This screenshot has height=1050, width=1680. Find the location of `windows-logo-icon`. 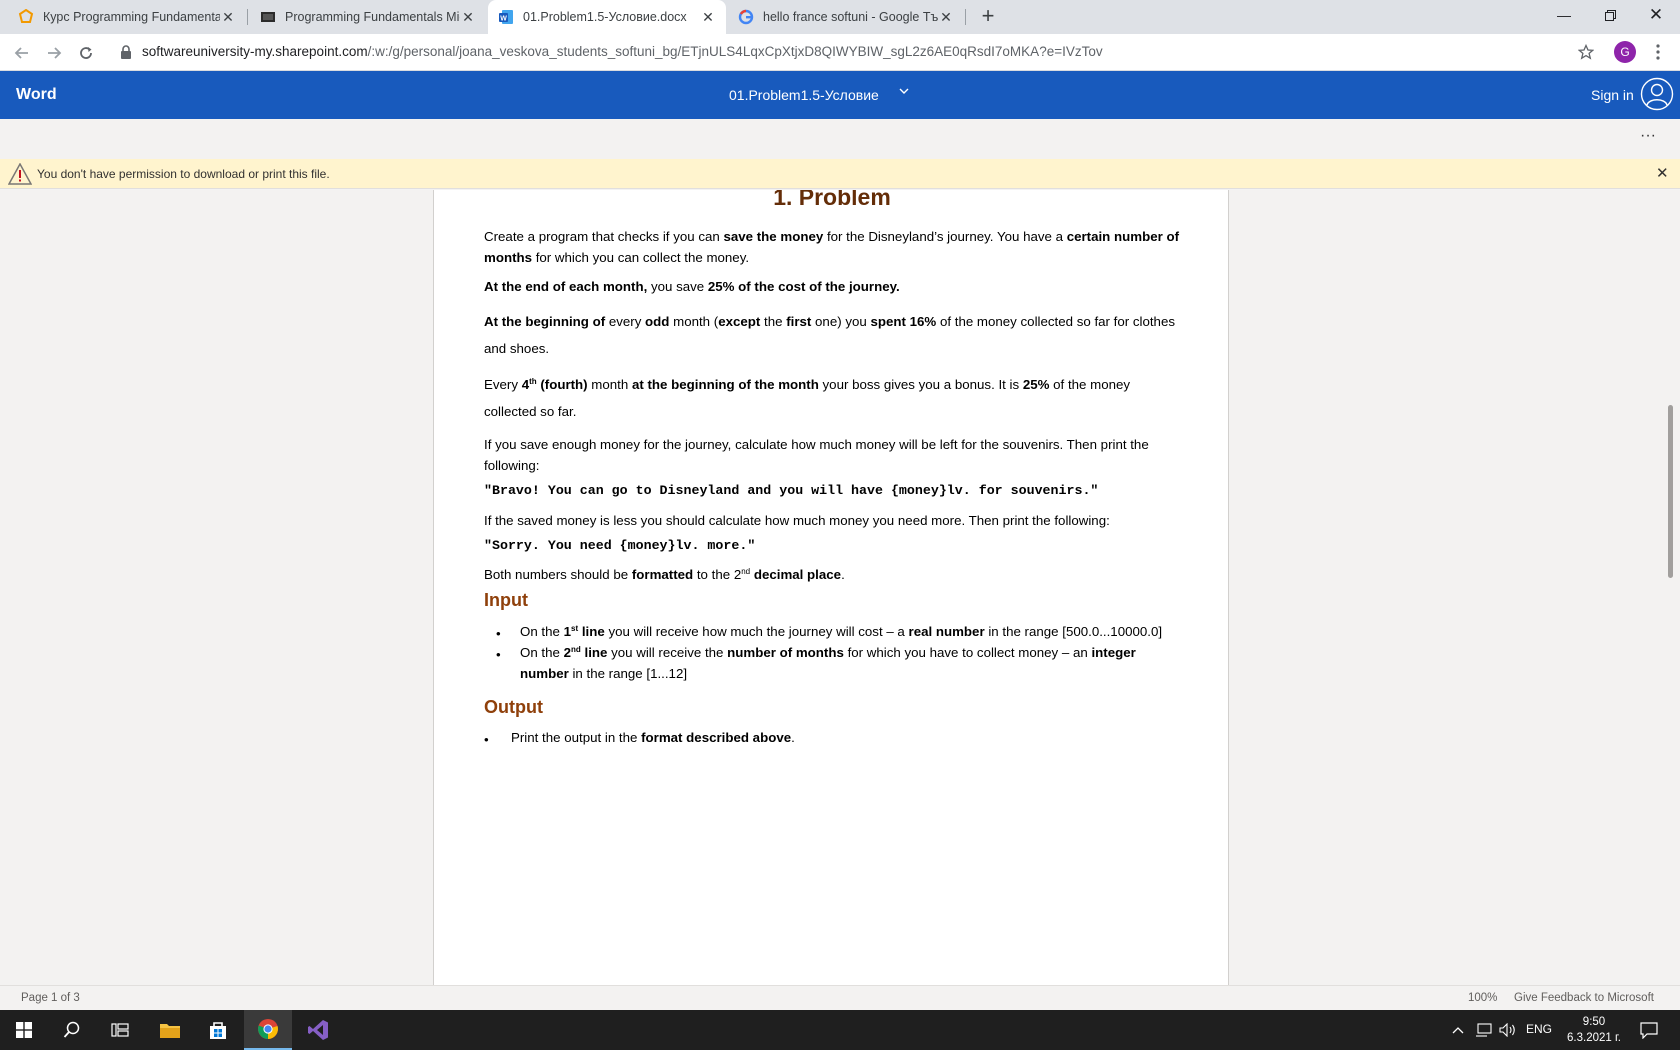

windows-logo-icon is located at coordinates (24, 1030).